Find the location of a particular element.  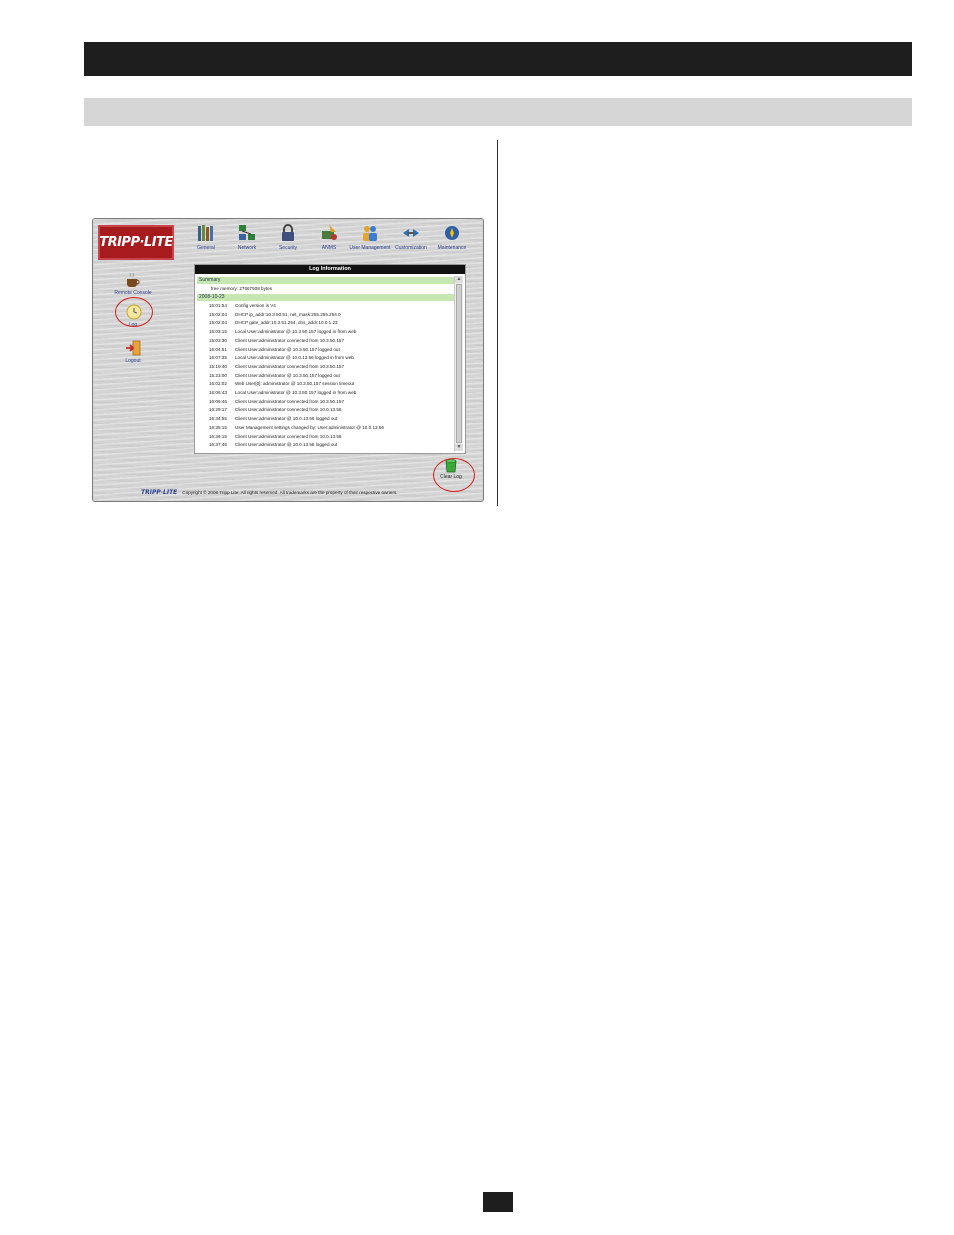

log-entry-time: 16:29:17 is located at coordinates (218, 410).